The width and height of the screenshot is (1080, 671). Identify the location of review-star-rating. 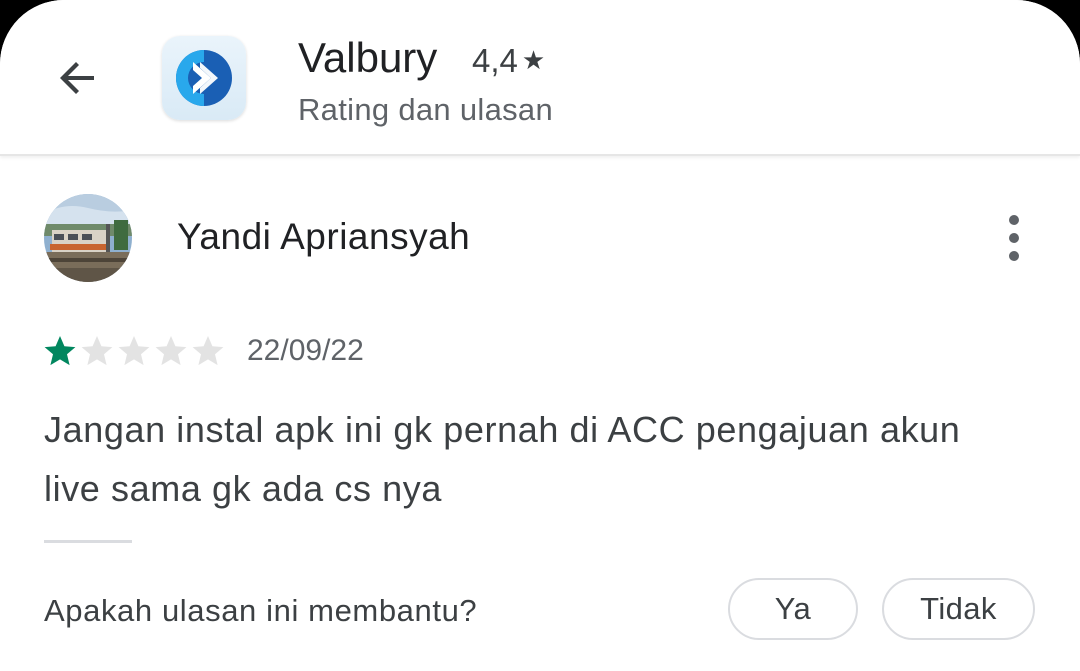
(134, 351).